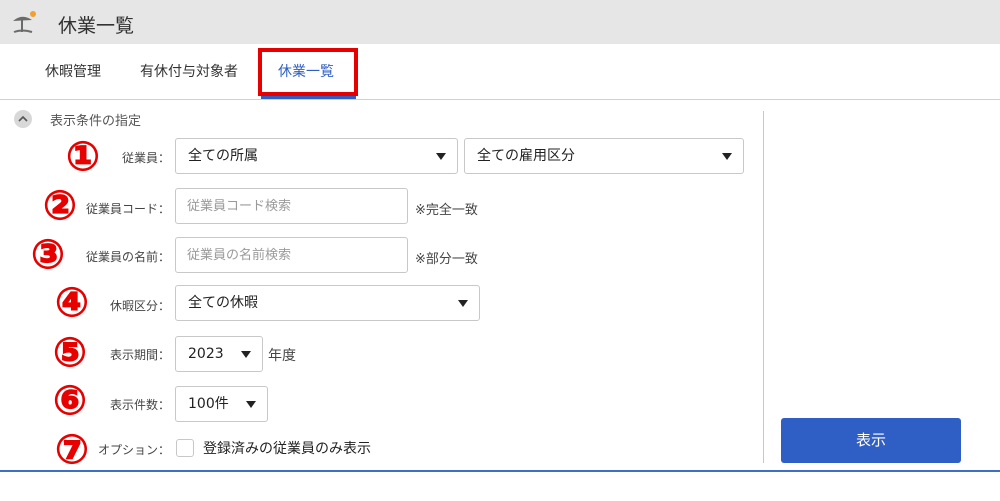 This screenshot has width=1000, height=501. Describe the element at coordinates (500, 72) in the screenshot. I see `tab-bar: 休暇管理 有休付与対象者 休業一覧` at that location.